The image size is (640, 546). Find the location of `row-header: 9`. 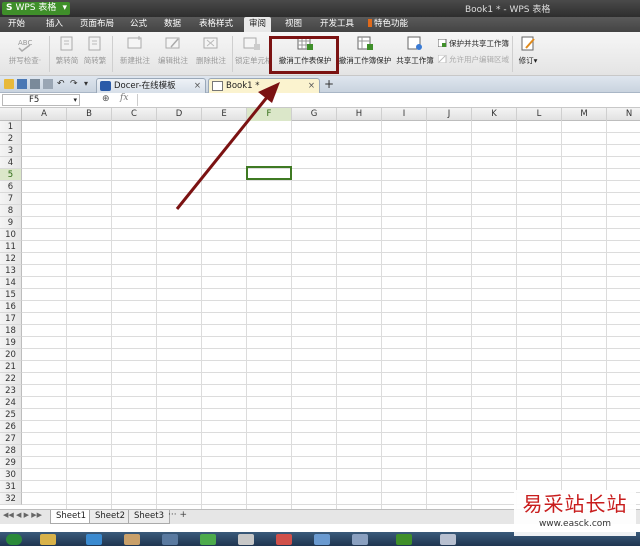

row-header: 9 is located at coordinates (11, 223).